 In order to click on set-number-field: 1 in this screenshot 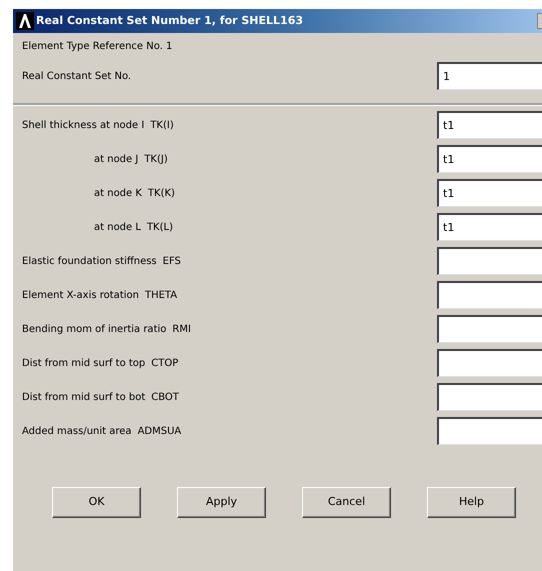, I will do `click(489, 76)`.